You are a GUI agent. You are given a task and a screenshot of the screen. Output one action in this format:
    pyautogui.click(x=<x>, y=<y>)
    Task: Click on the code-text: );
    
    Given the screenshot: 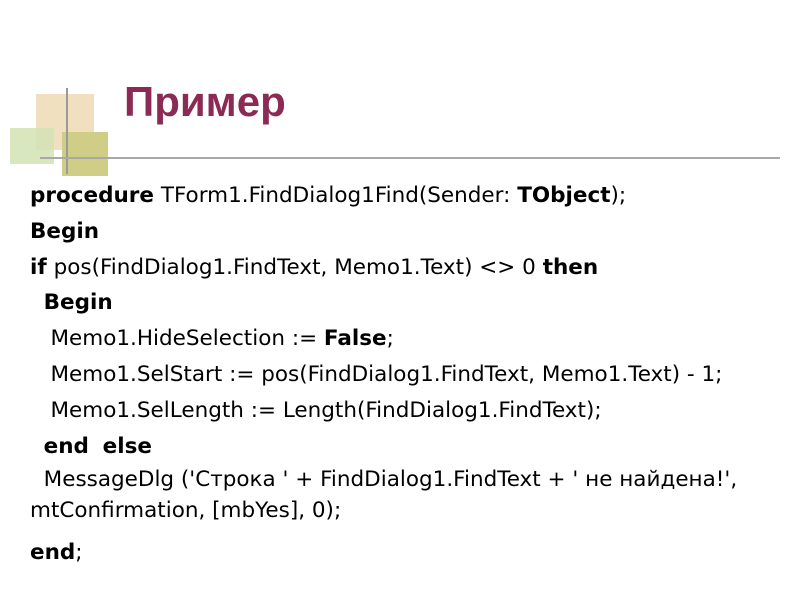 What is the action you would take?
    pyautogui.click(x=618, y=195)
    